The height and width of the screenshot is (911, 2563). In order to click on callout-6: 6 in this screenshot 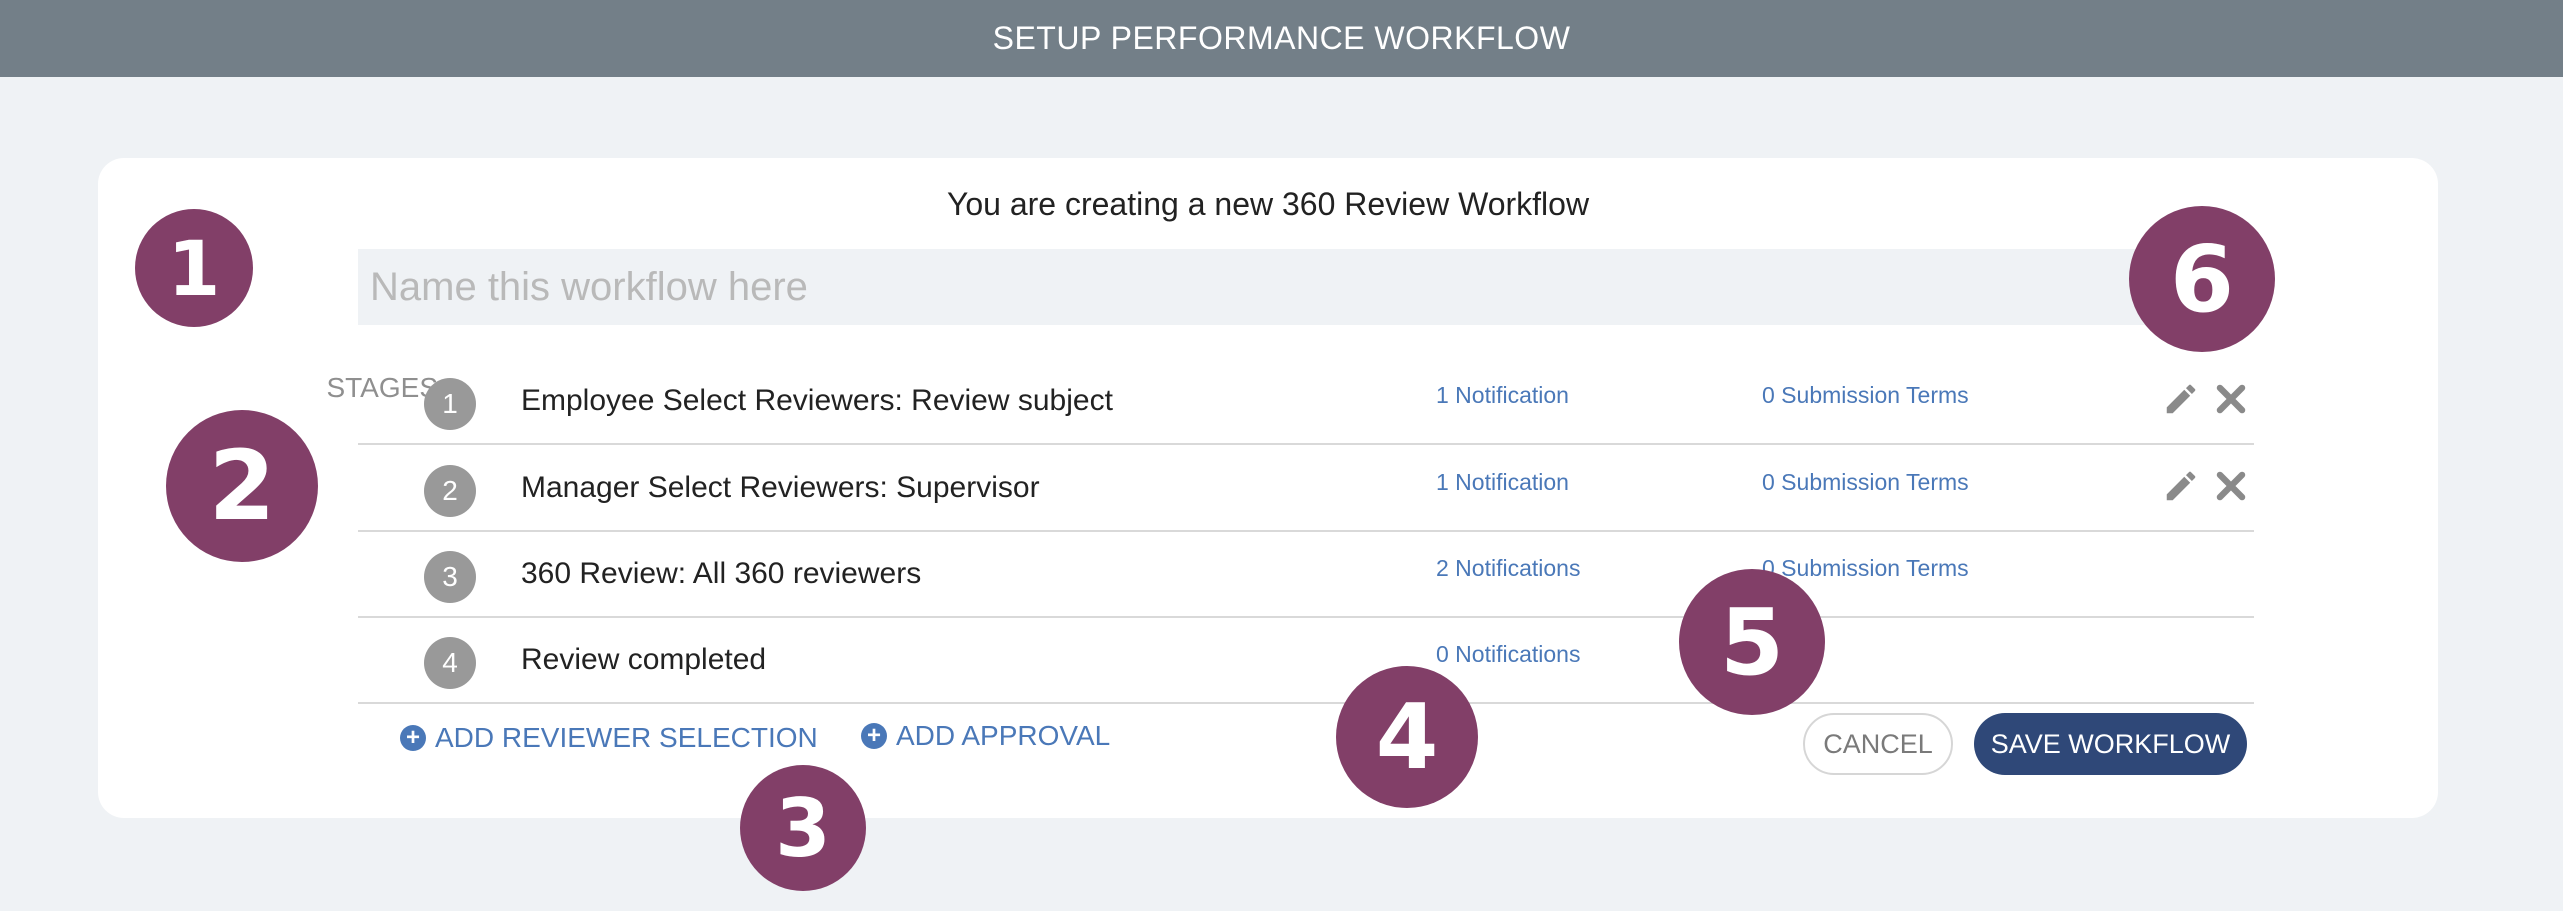, I will do `click(2202, 279)`.